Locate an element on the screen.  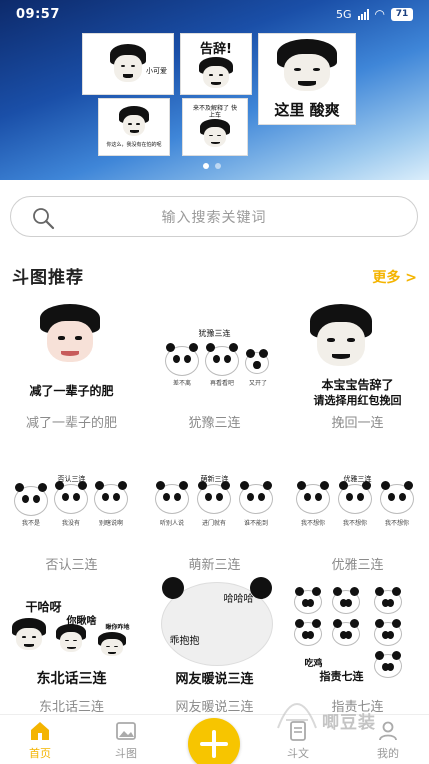
status-icons: 5G ◠ 71 is located at coordinates (374, 14).